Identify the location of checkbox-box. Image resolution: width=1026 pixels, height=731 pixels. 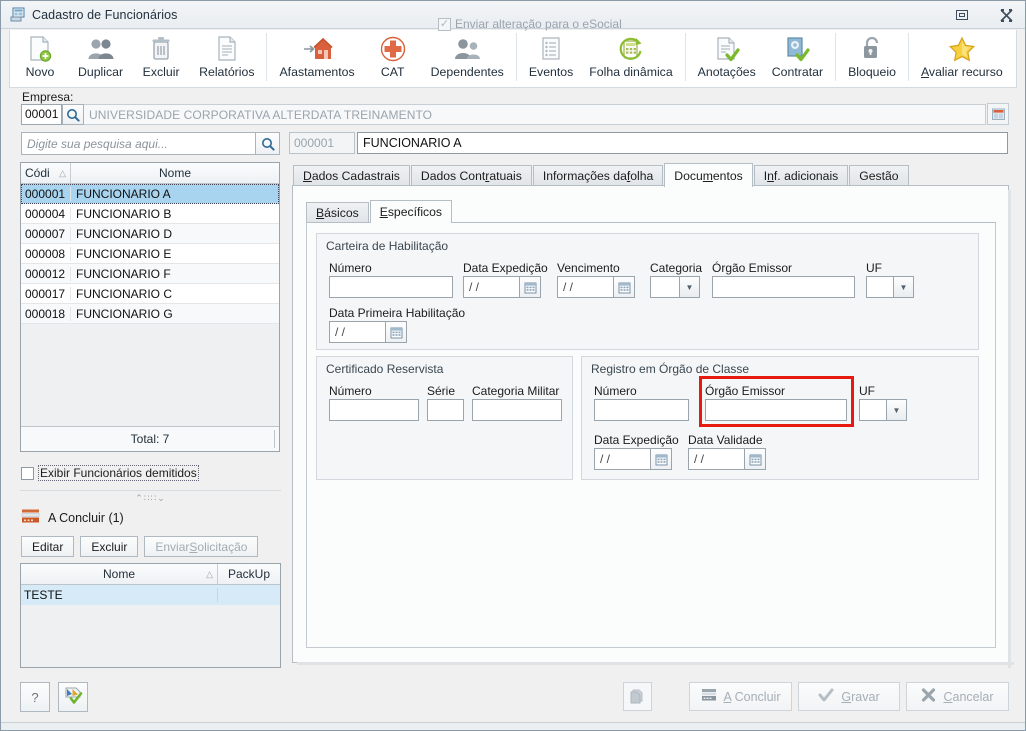
(27, 473).